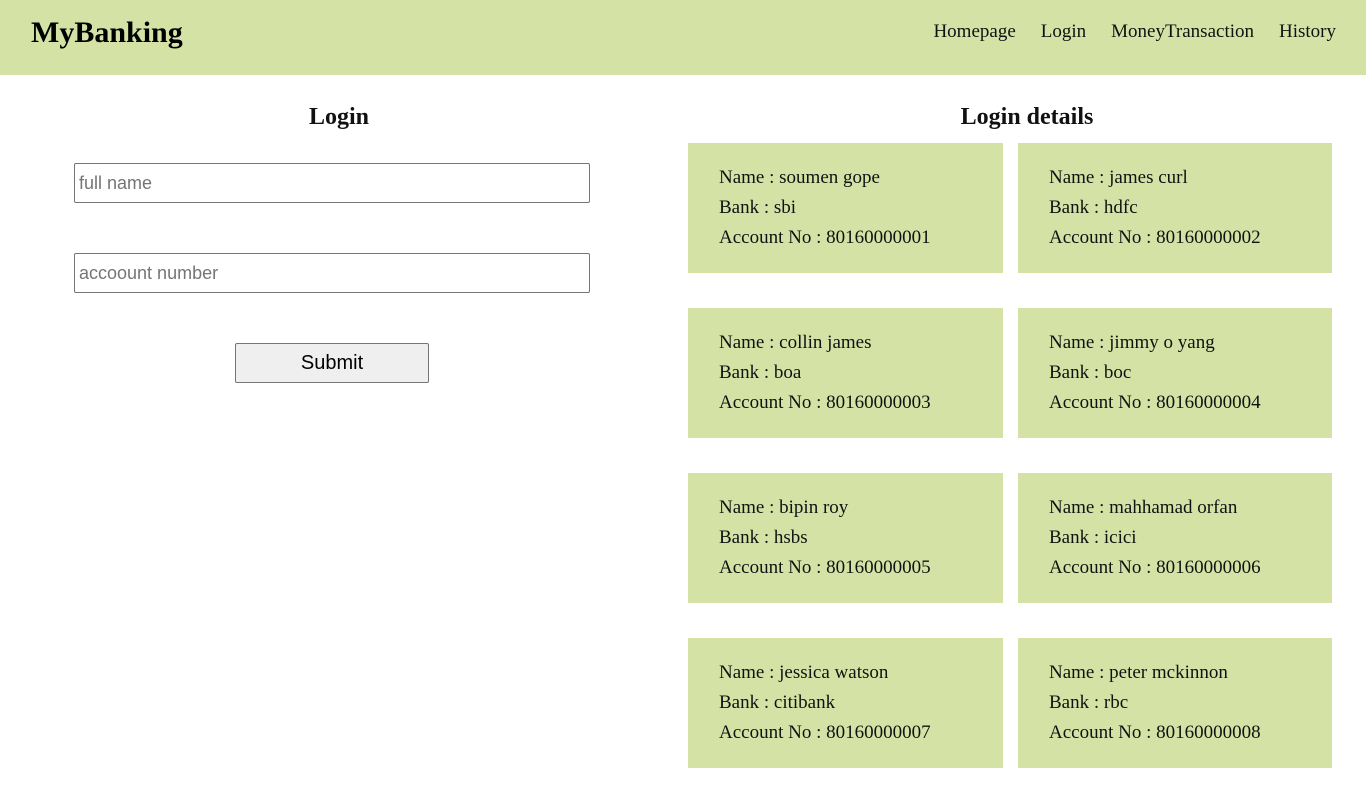  What do you see at coordinates (1093, 207) in the screenshot?
I see `card-bank: Bank : hdfc` at bounding box center [1093, 207].